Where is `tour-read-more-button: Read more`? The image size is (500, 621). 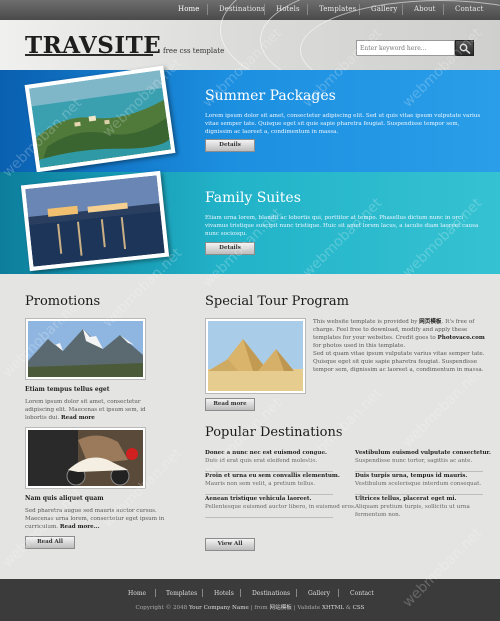
tour-read-more-button: Read more is located at coordinates (230, 404).